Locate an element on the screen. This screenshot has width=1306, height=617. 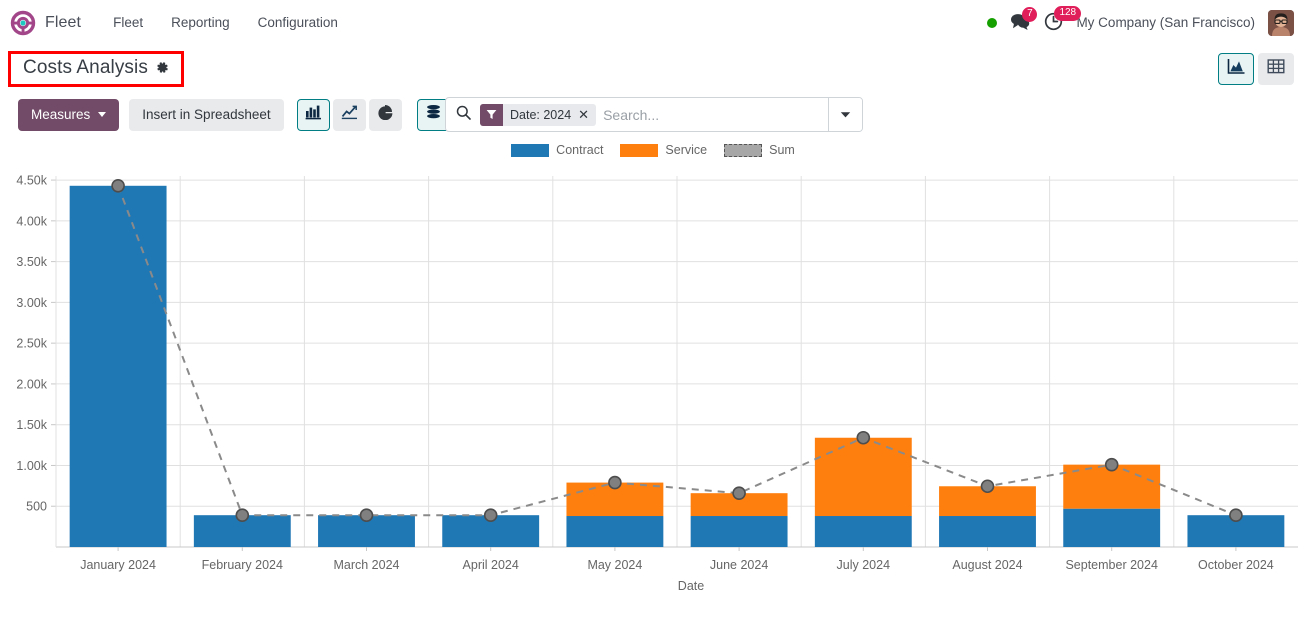
y-axis-tick-label: 1.50k is located at coordinates (31, 425).